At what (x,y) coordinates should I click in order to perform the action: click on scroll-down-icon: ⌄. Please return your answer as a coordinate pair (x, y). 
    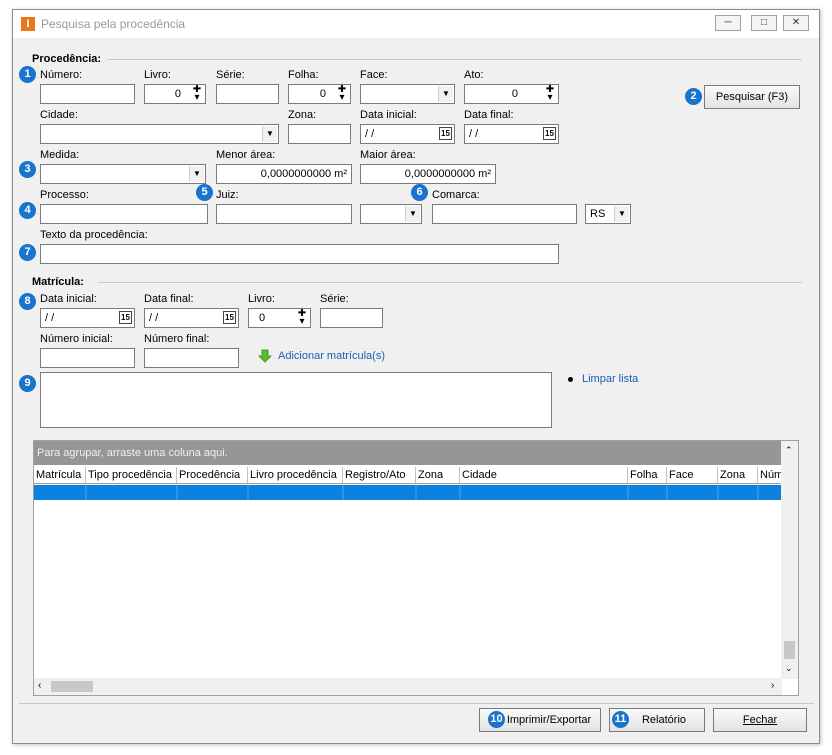
    Looking at the image, I should click on (789, 668).